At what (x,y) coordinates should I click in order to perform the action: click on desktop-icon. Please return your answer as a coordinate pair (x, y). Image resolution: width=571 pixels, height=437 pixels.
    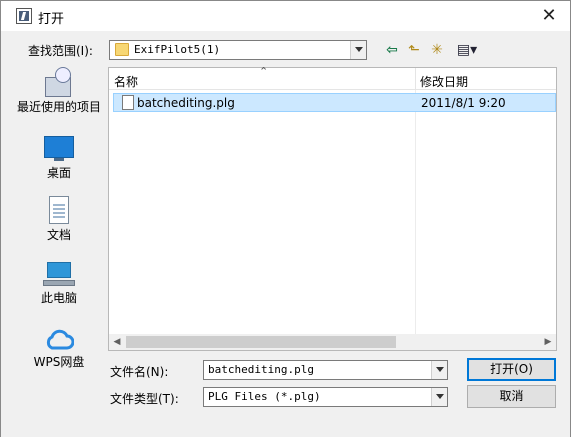
    Looking at the image, I should click on (59, 149).